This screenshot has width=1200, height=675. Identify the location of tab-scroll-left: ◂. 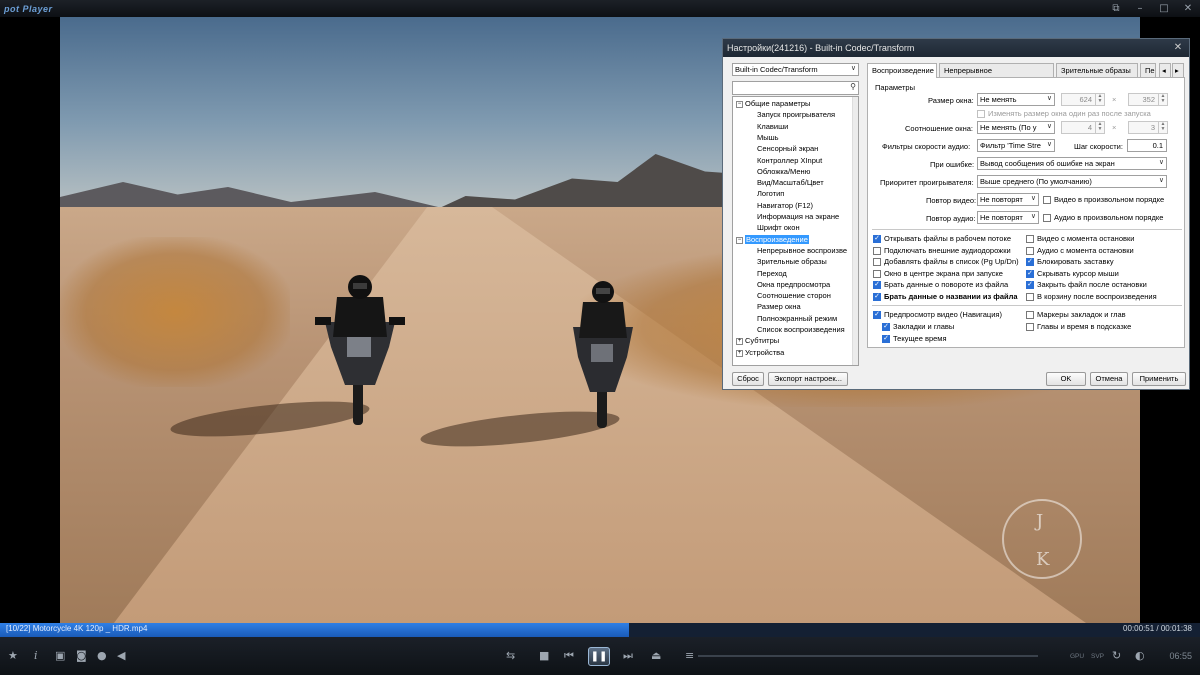
(1165, 70).